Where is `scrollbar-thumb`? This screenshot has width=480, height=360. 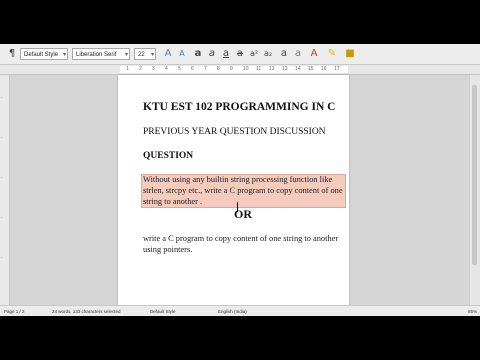 scrollbar-thumb is located at coordinates (474, 175).